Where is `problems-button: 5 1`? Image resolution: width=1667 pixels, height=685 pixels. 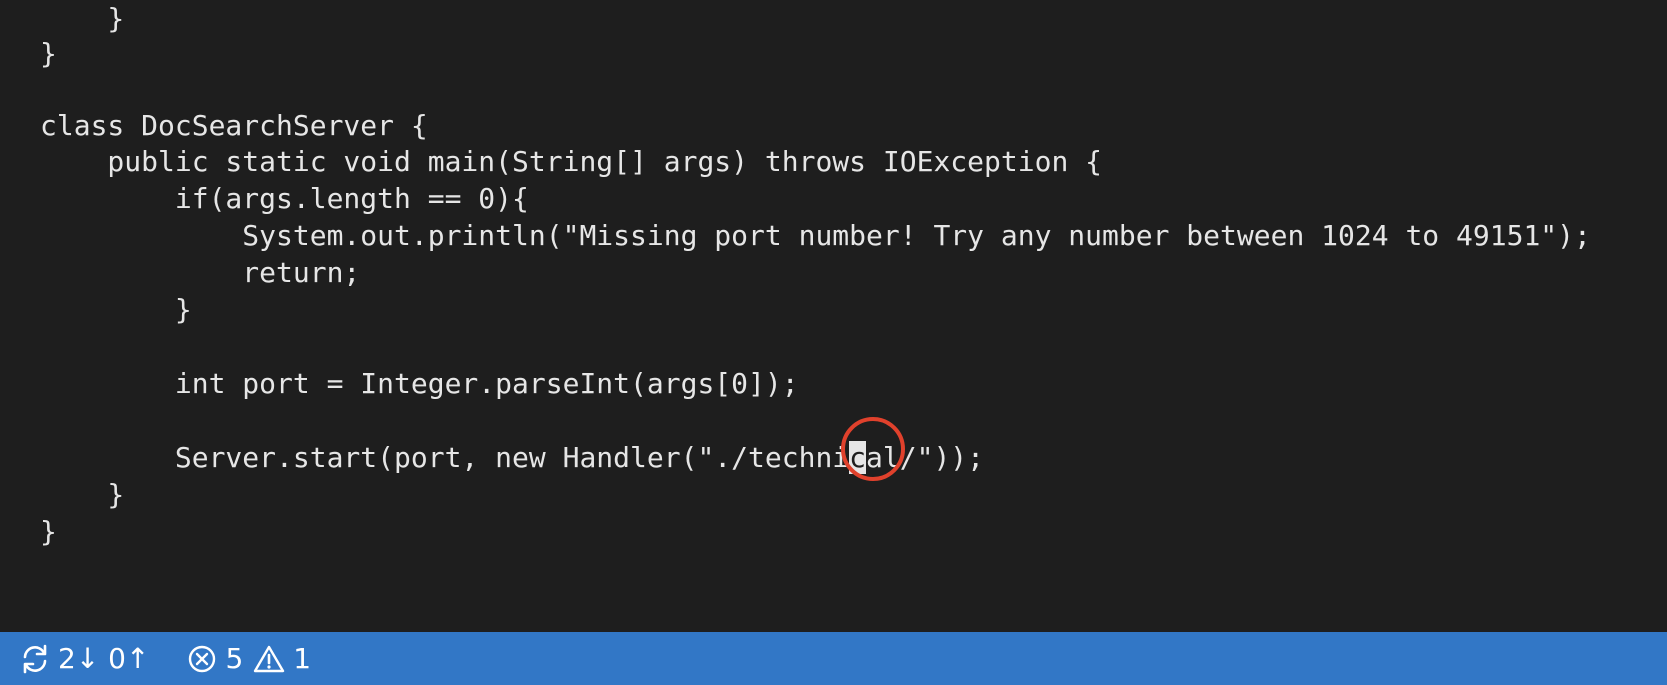
problems-button: 5 1 is located at coordinates (249, 658).